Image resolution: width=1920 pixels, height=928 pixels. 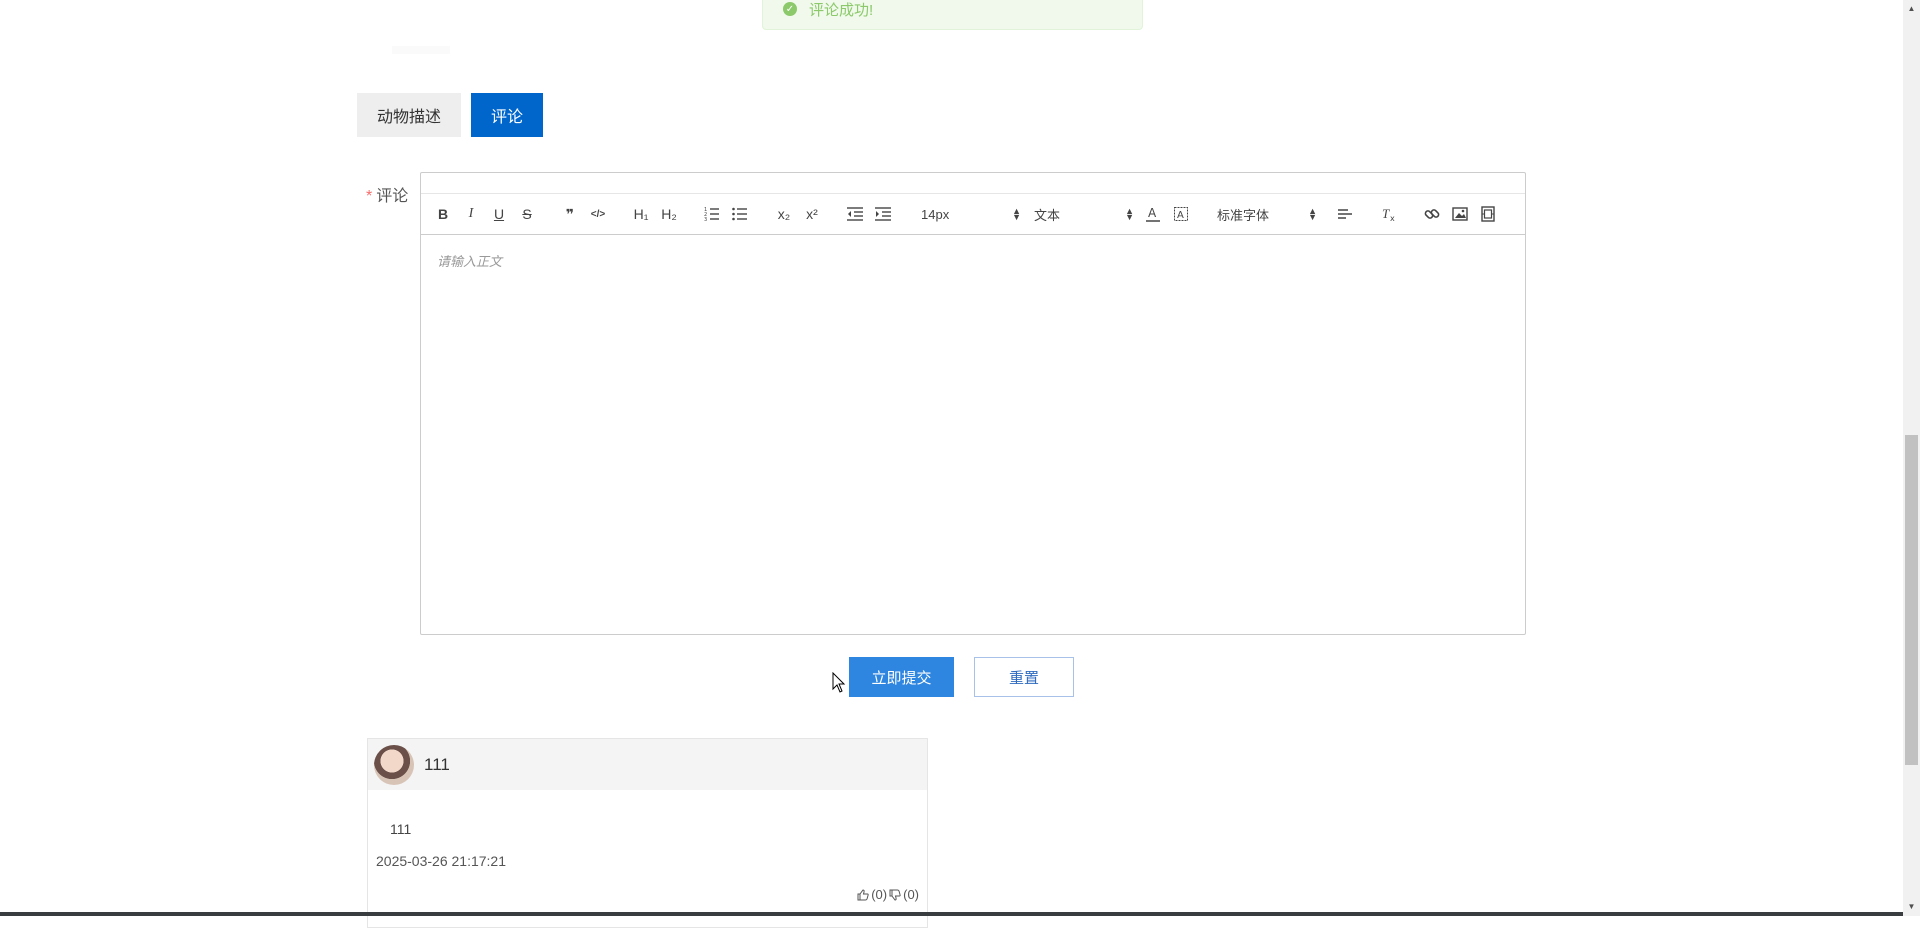 What do you see at coordinates (951, 914) in the screenshot?
I see `bottom-edge-bar` at bounding box center [951, 914].